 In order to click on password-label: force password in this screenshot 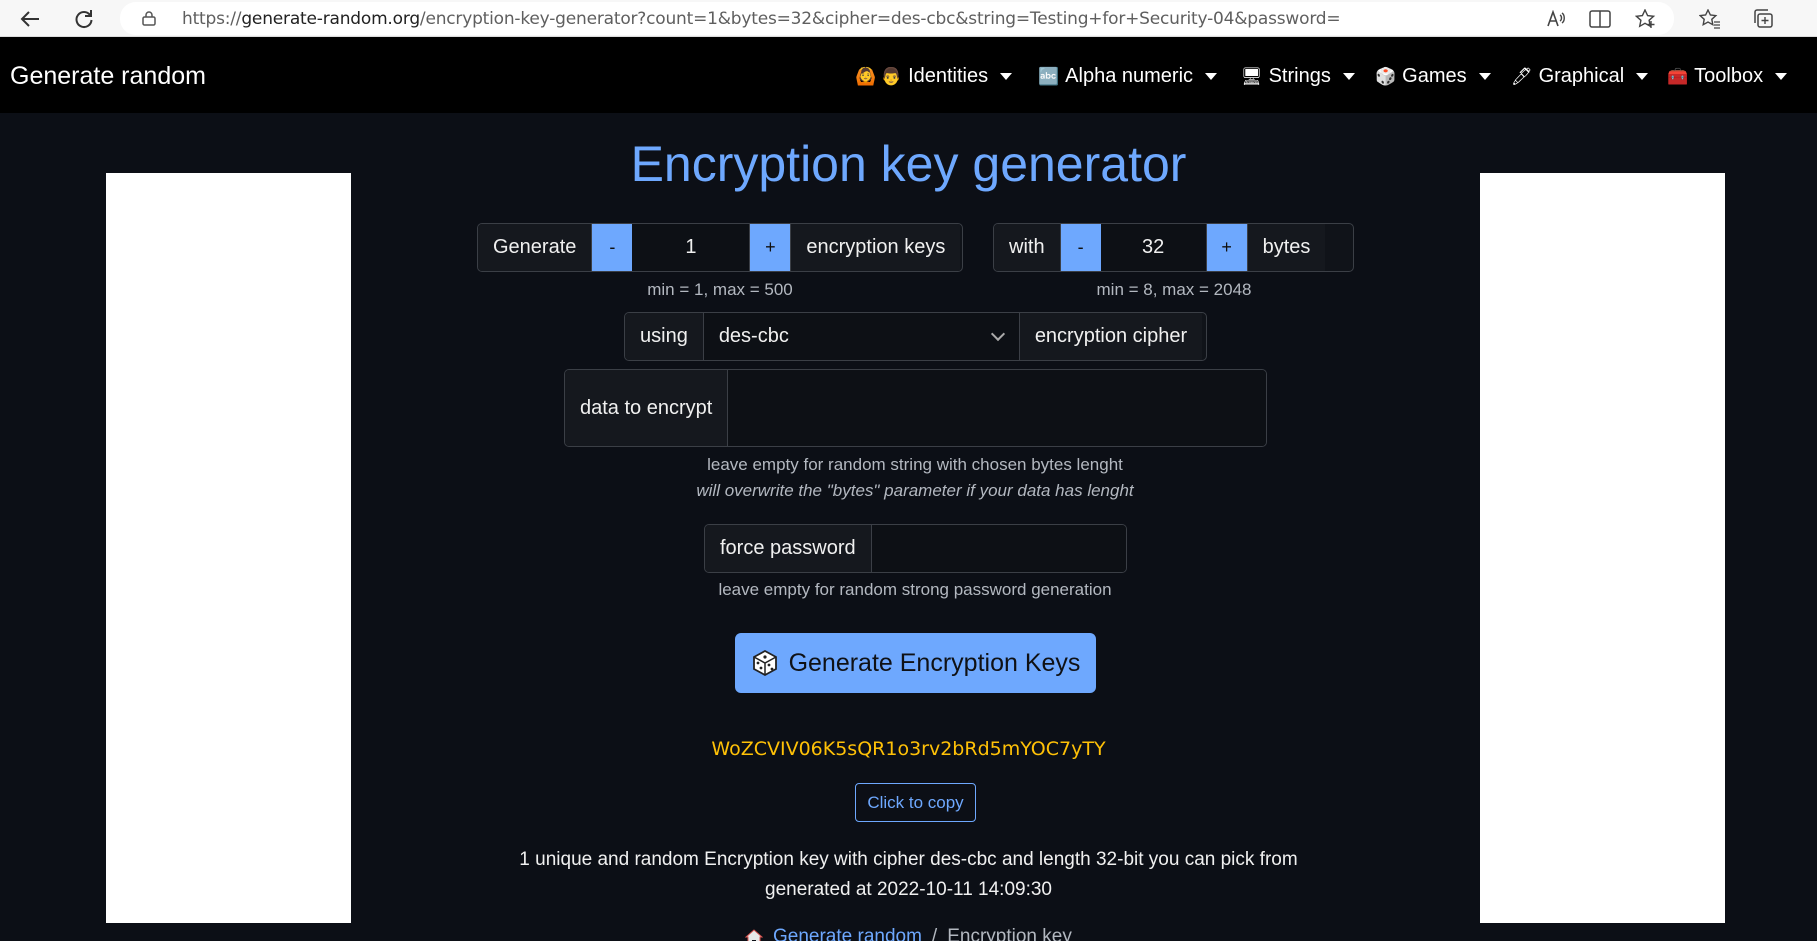, I will do `click(788, 548)`.